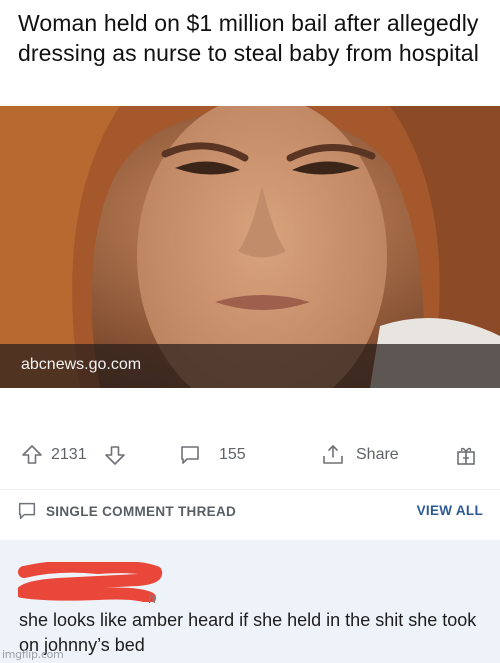 The image size is (500, 663). I want to click on view-all-link: VIEW ALL, so click(450, 510).